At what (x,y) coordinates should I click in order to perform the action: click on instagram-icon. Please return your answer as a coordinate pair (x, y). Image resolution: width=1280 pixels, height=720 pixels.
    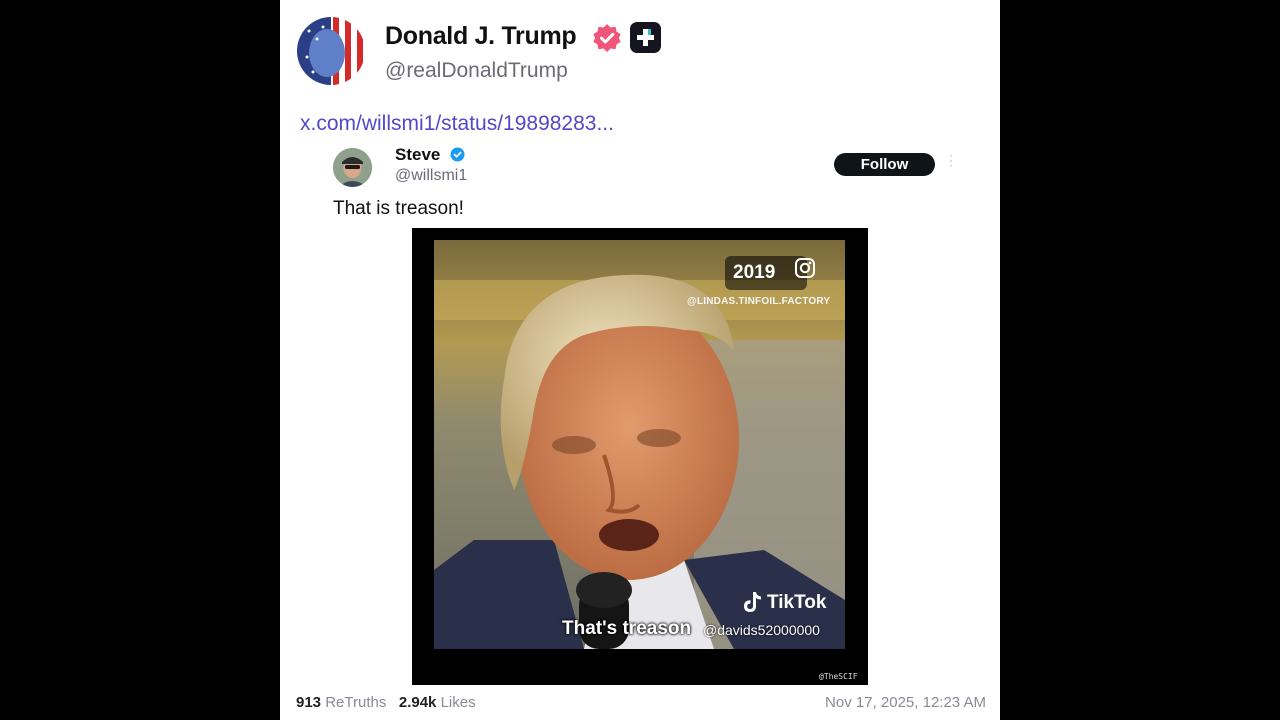
    Looking at the image, I should click on (805, 268).